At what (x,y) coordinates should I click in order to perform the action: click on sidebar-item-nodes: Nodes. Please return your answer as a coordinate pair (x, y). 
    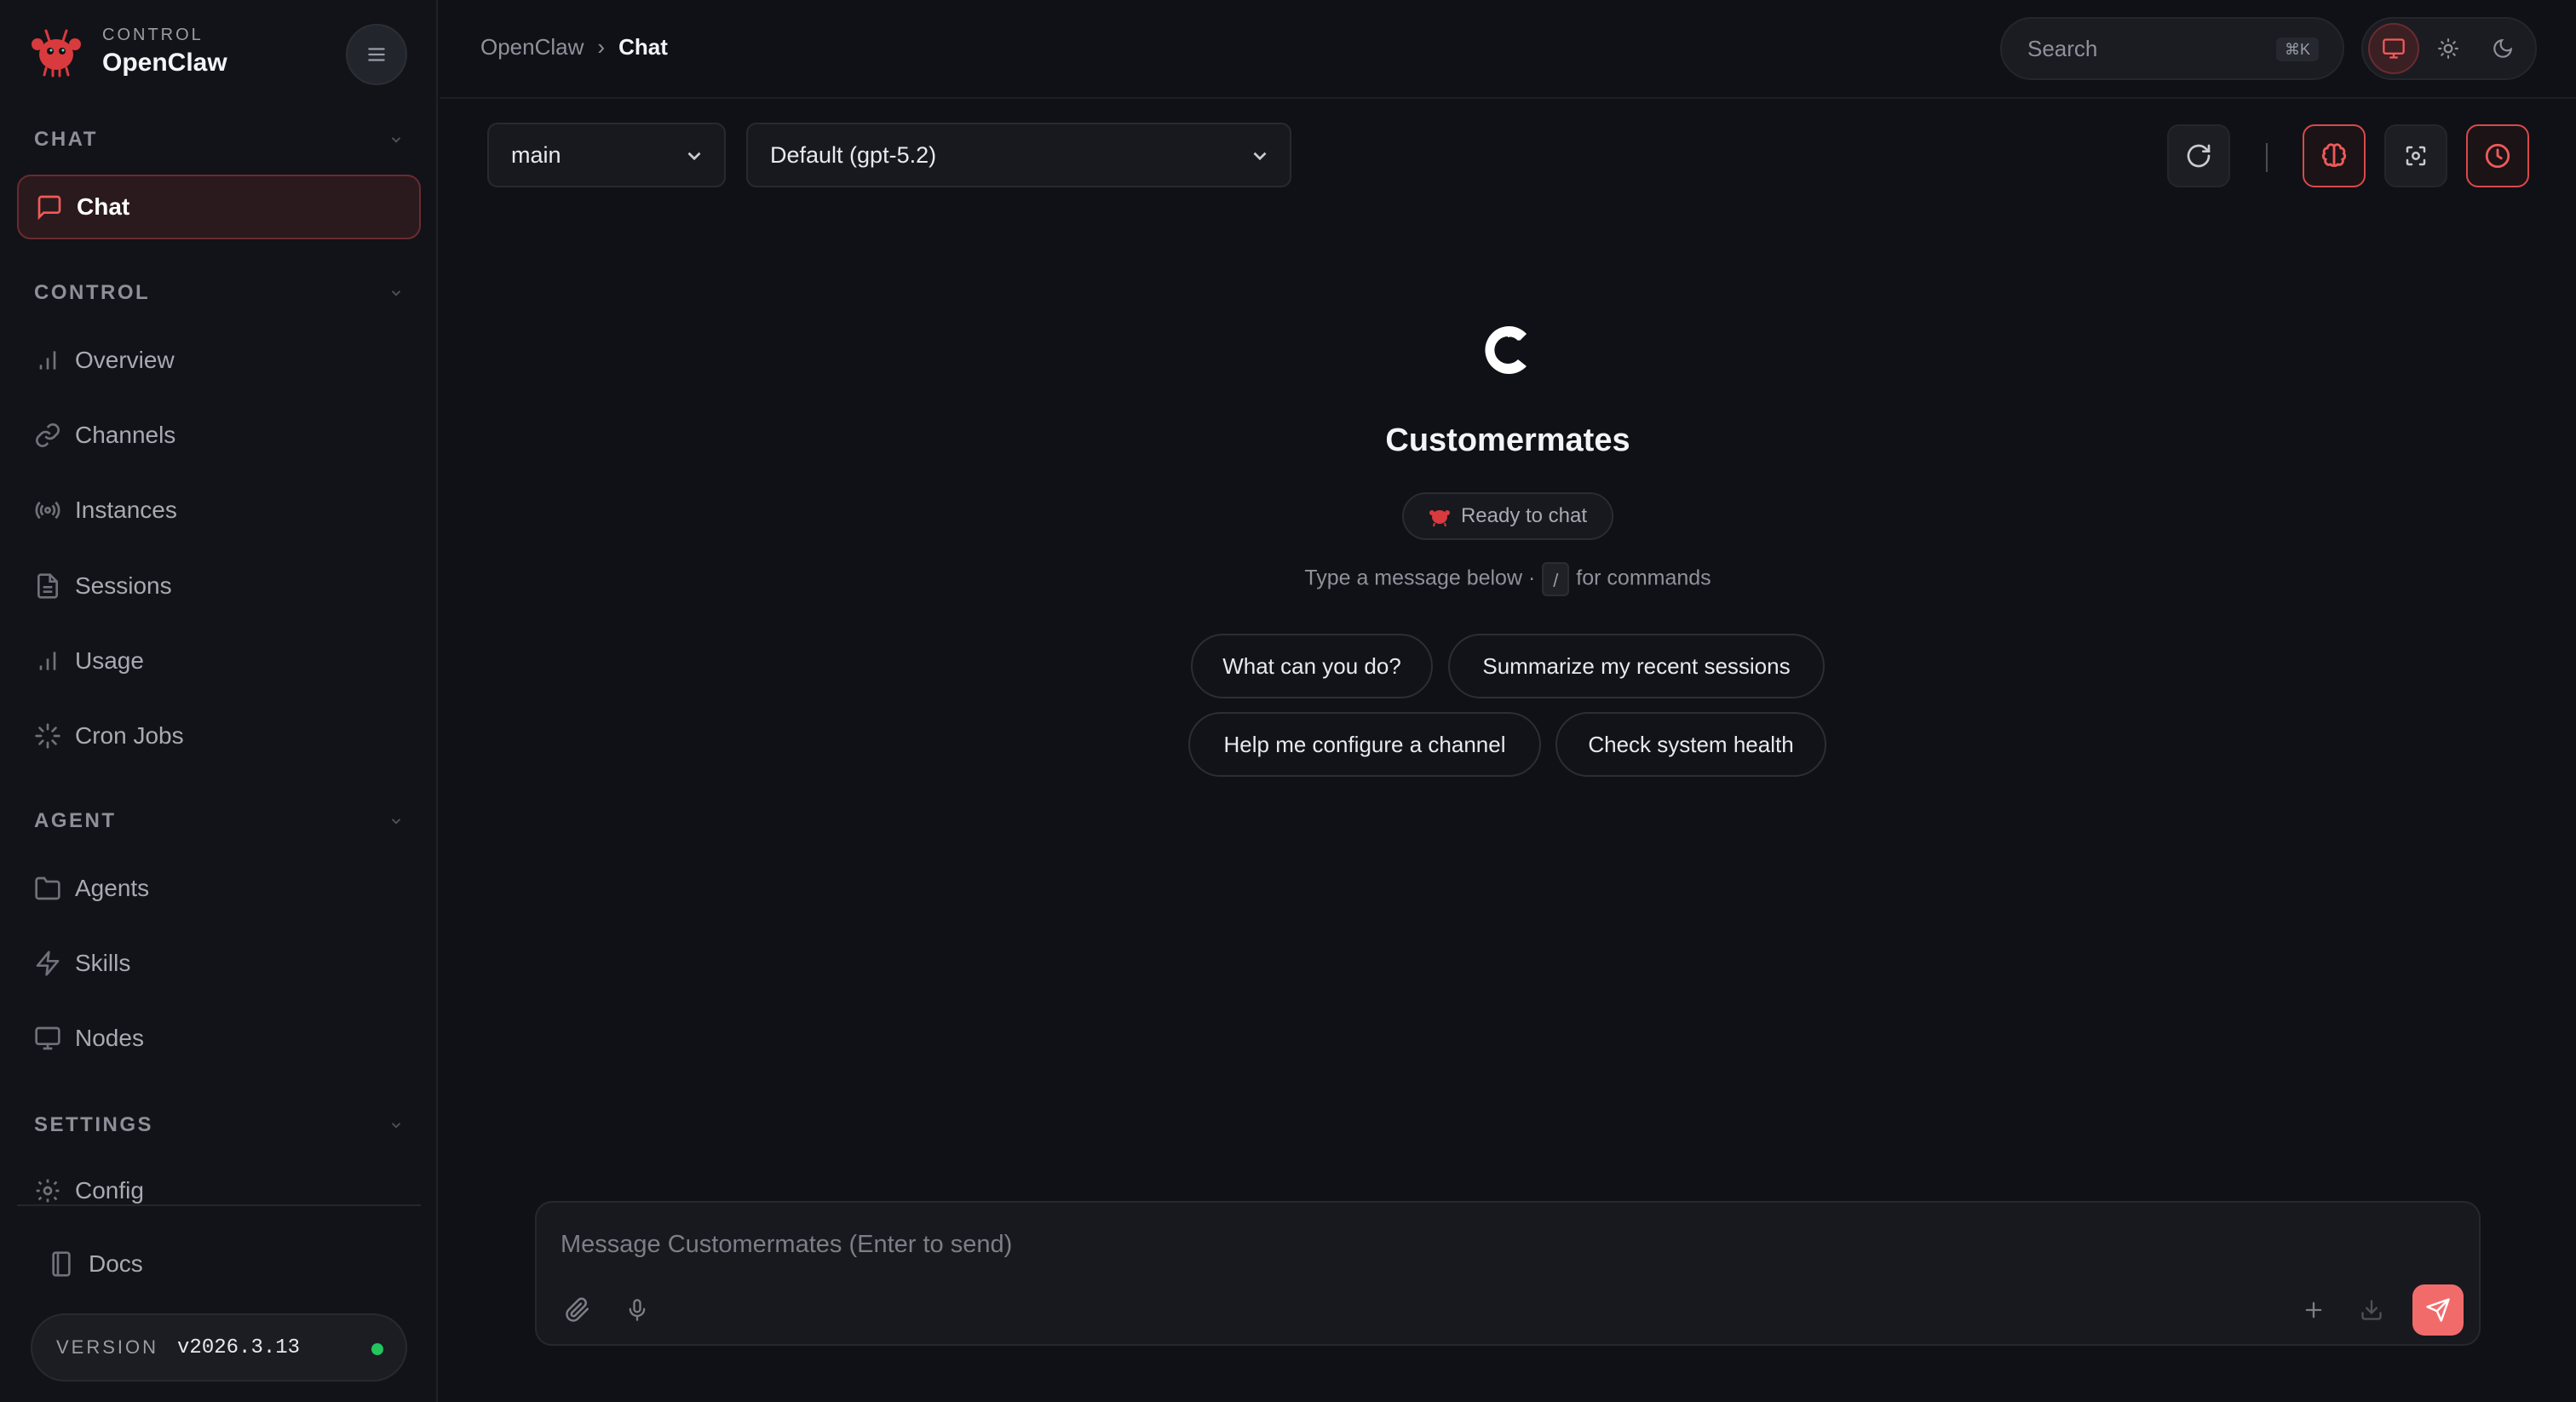
    Looking at the image, I should click on (219, 1038).